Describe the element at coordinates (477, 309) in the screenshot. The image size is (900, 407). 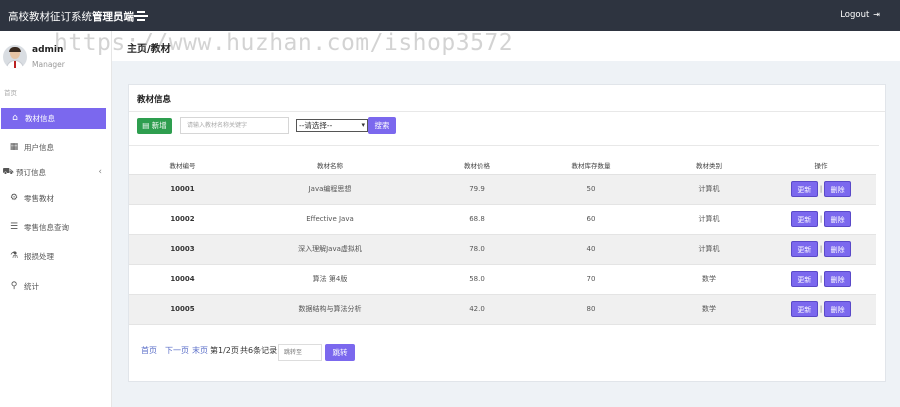
I see `cell-price: 42.0` at that location.